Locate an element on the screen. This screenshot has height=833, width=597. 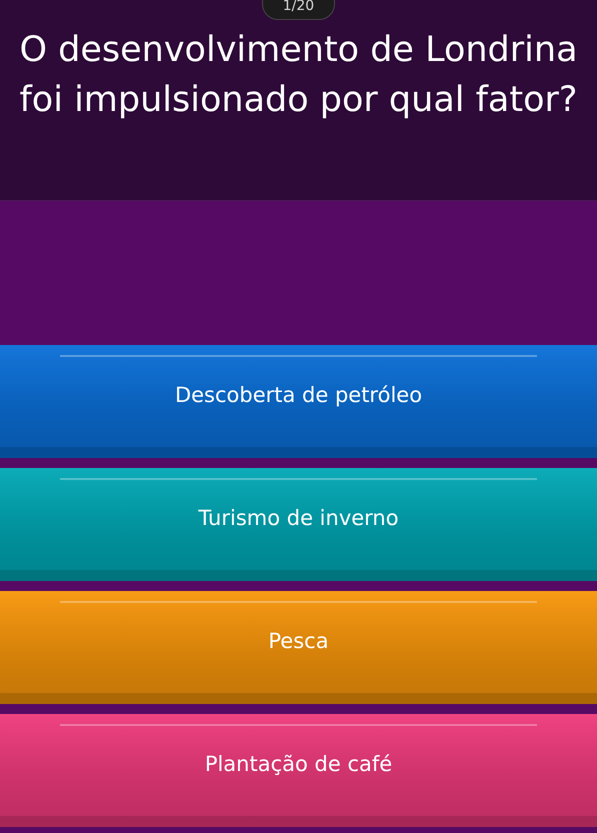
answer-option: Plantação de café is located at coordinates (298, 770).